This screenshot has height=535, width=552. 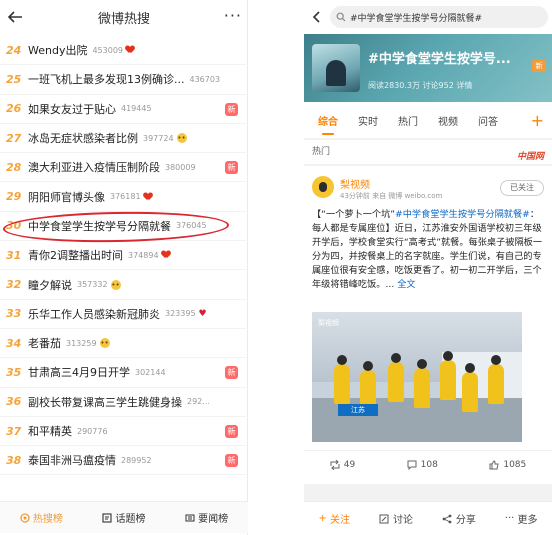 I want to click on hot-search-item: 30 中学食堂学生按学号分隔就餐 376045, so click(x=124, y=226).